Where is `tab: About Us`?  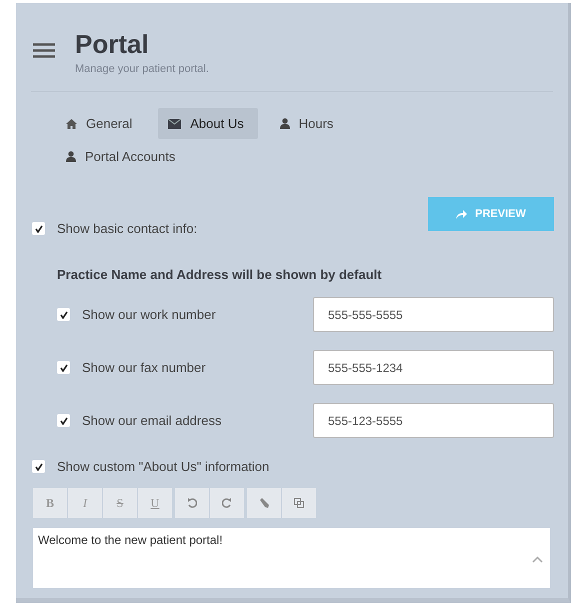 tab: About Us is located at coordinates (208, 123).